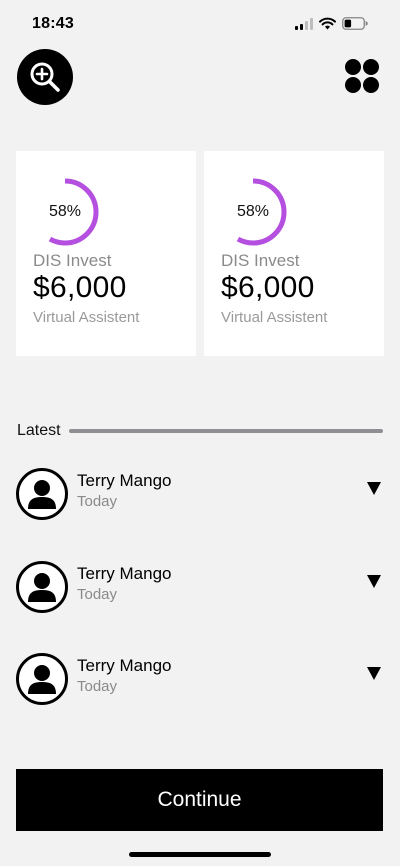 This screenshot has height=866, width=400. I want to click on divider-line, so click(225, 431).